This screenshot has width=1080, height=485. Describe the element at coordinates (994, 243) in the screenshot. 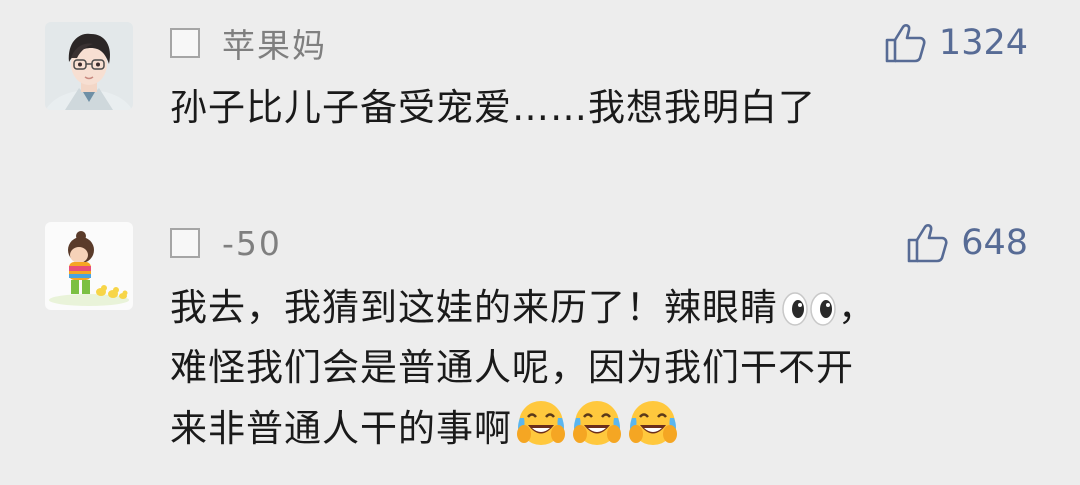

I see `like-count: 648` at that location.